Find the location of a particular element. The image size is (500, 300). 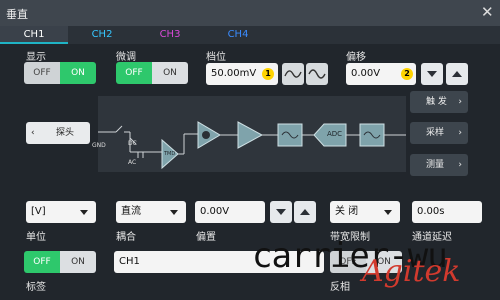

scale-coarse-button is located at coordinates (293, 74).